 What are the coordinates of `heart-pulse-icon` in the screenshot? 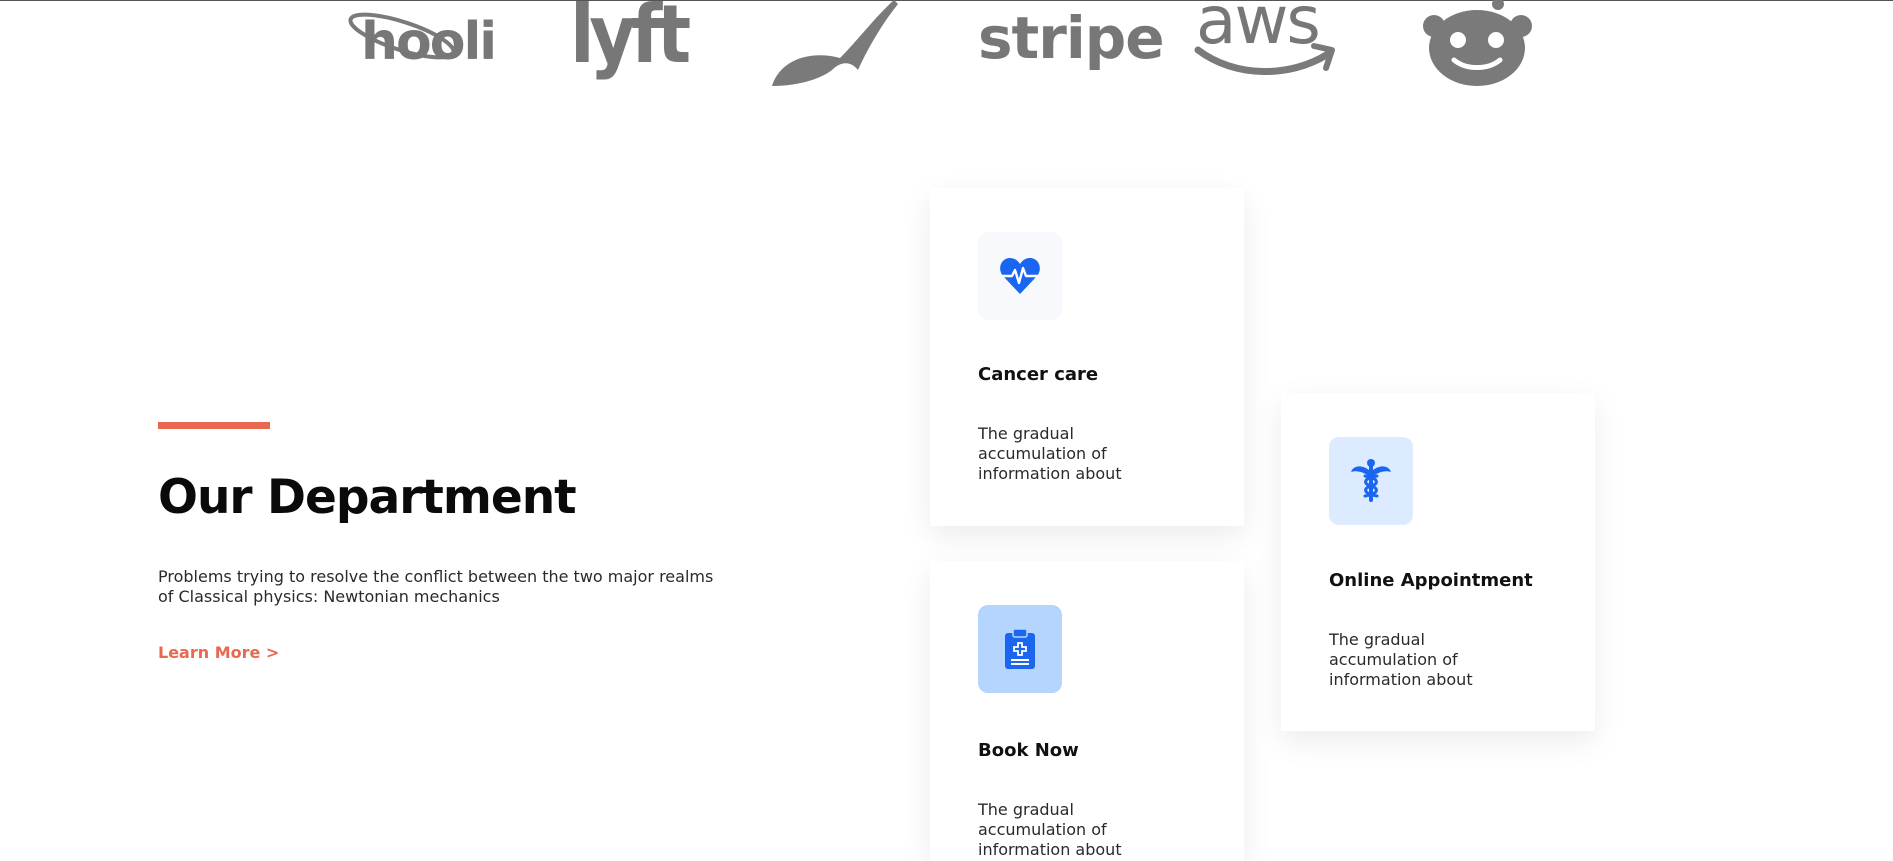 It's located at (1020, 276).